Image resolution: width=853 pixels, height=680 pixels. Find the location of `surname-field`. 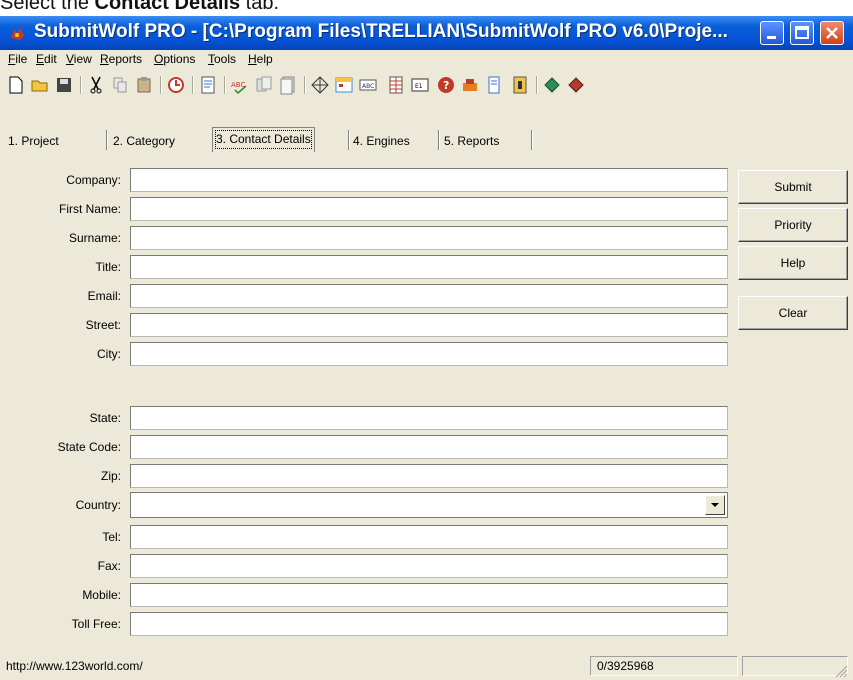

surname-field is located at coordinates (429, 238).